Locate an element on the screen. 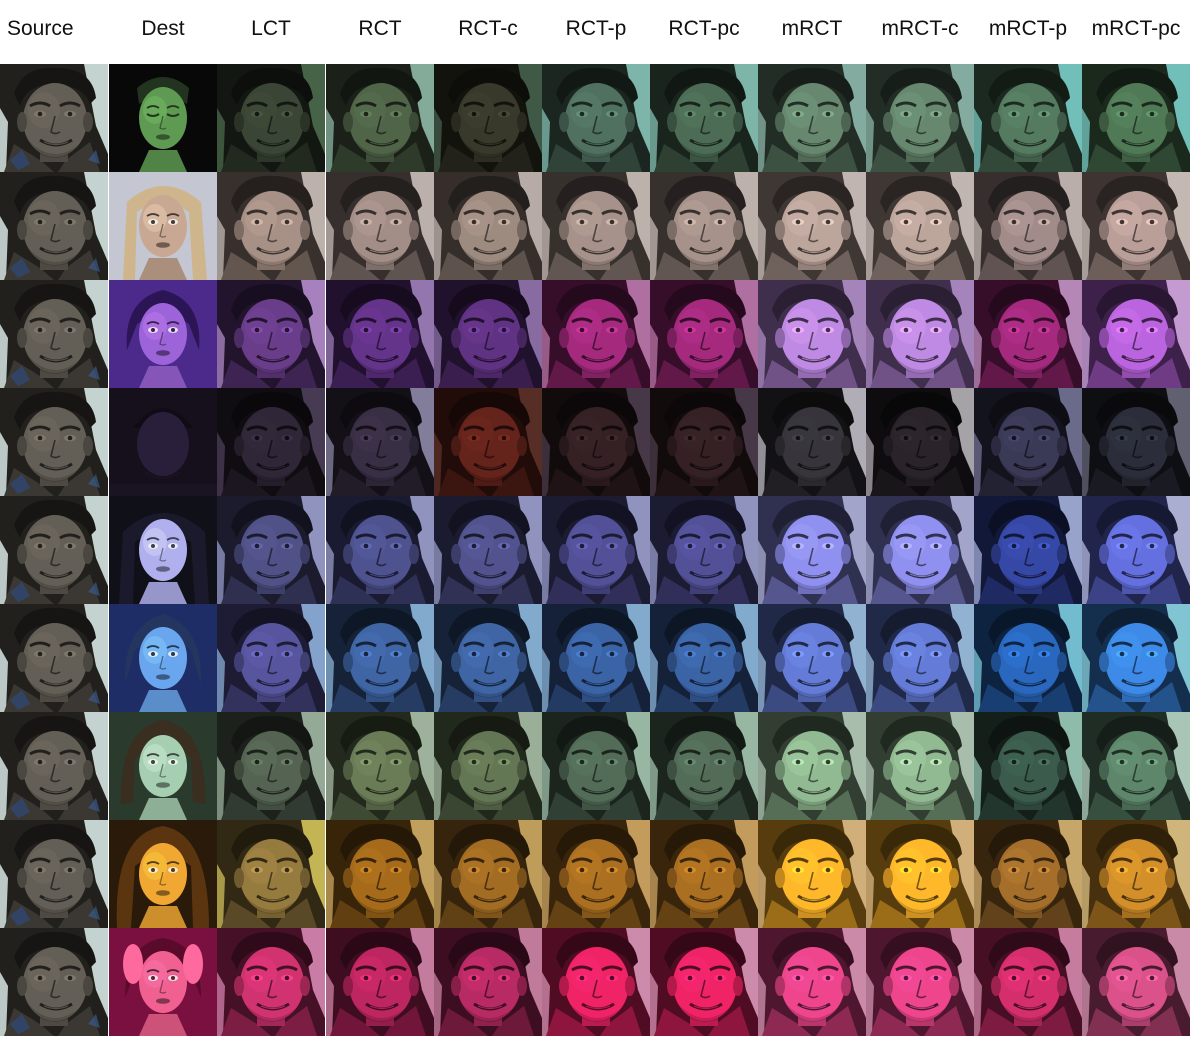 This screenshot has height=1040, width=1190. image-tile-row-5-mrct is located at coordinates (812, 550).